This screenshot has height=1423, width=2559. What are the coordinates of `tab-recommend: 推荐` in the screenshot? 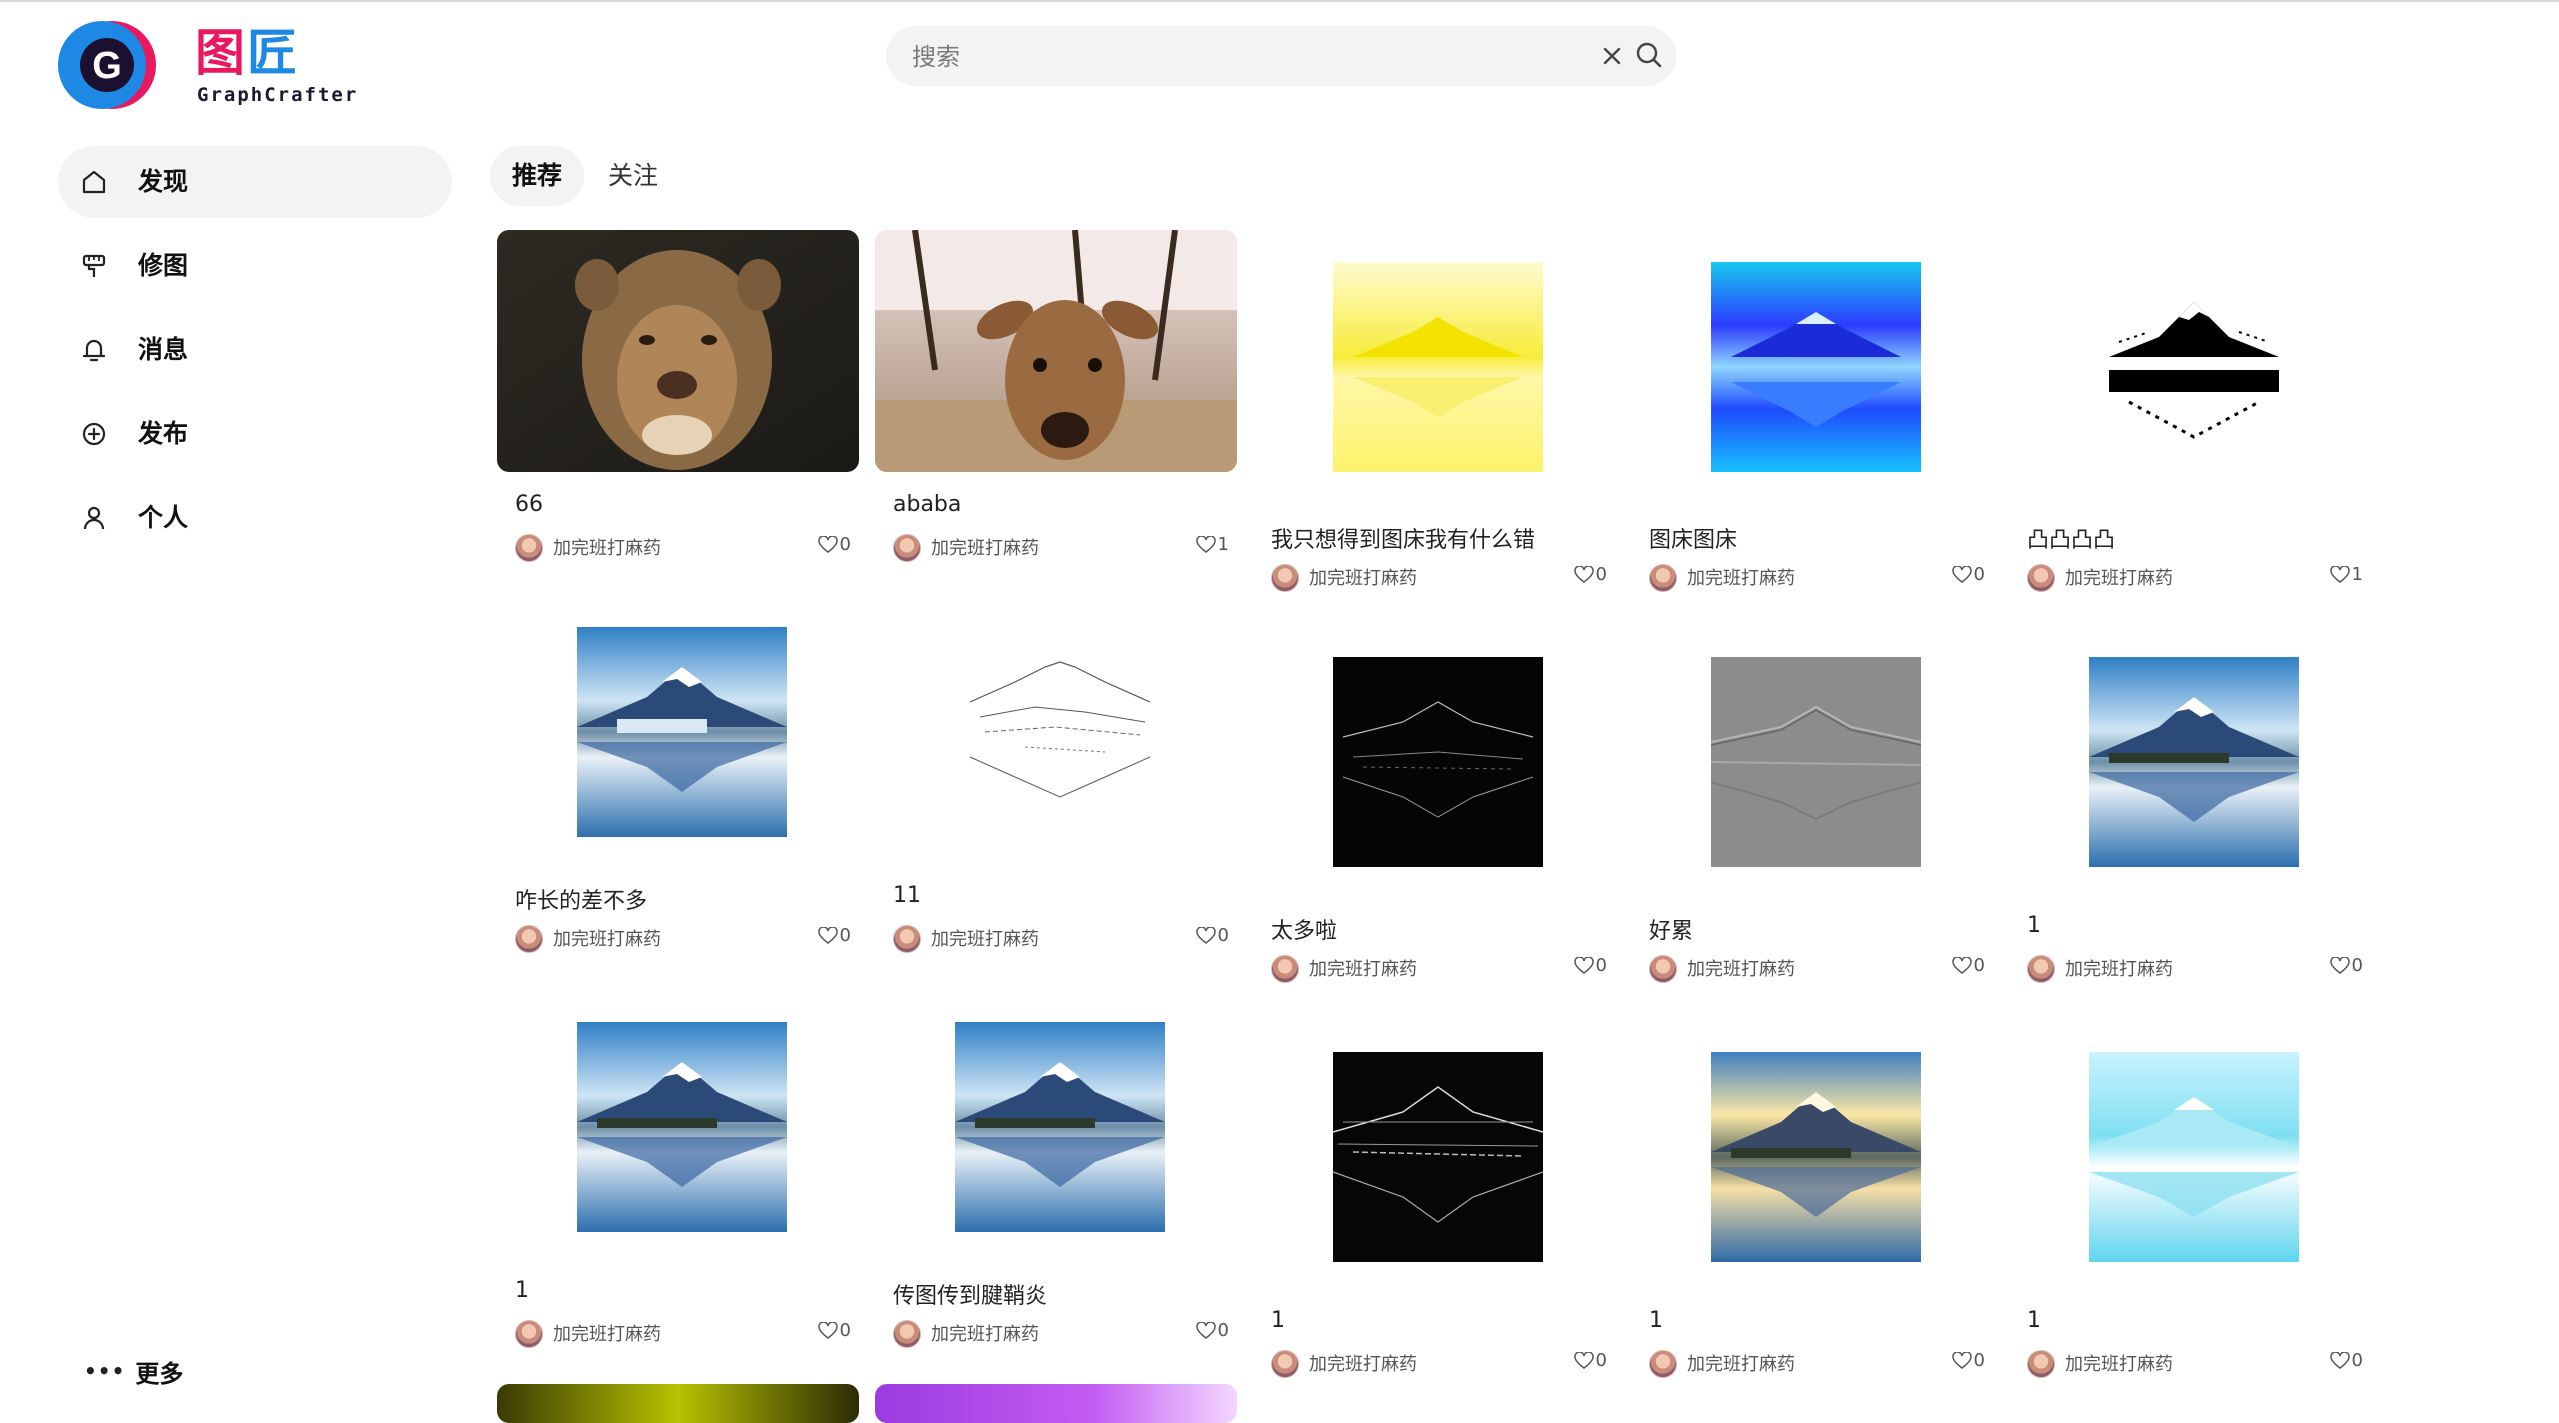 It's located at (537, 176).